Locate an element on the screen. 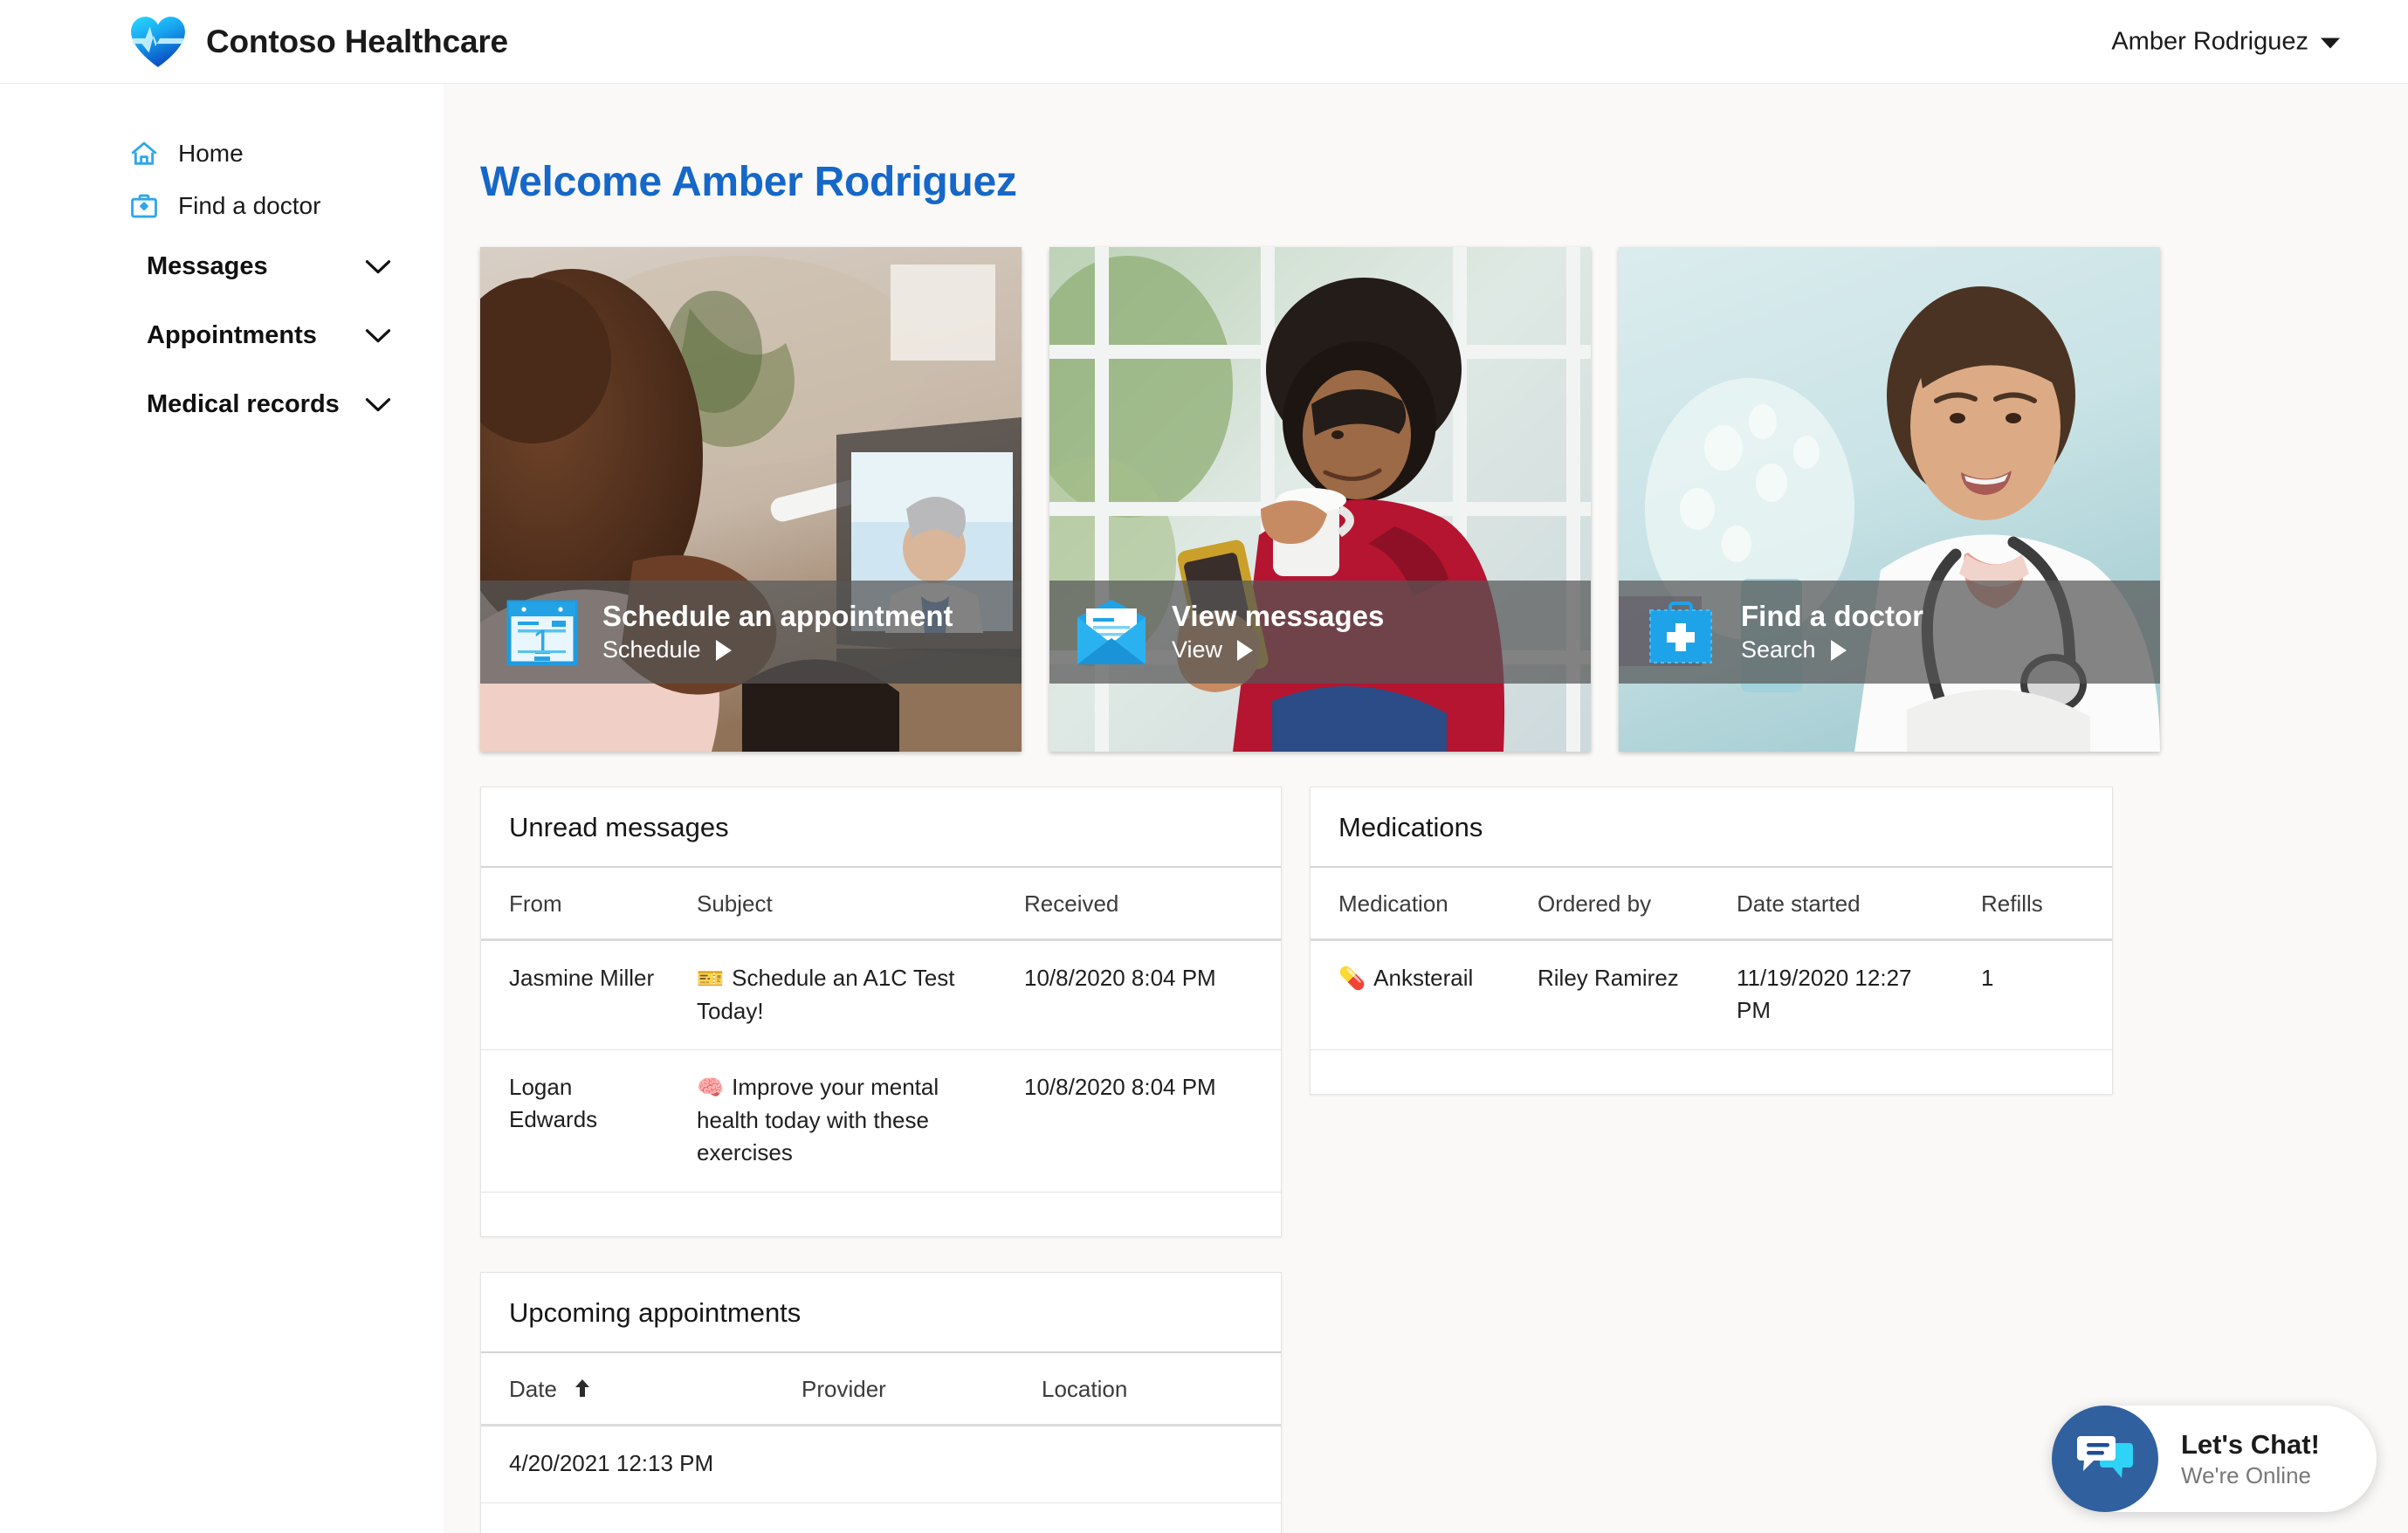 Image resolution: width=2408 pixels, height=1533 pixels. sidebar-group-appointments: Appointments is located at coordinates (222, 335).